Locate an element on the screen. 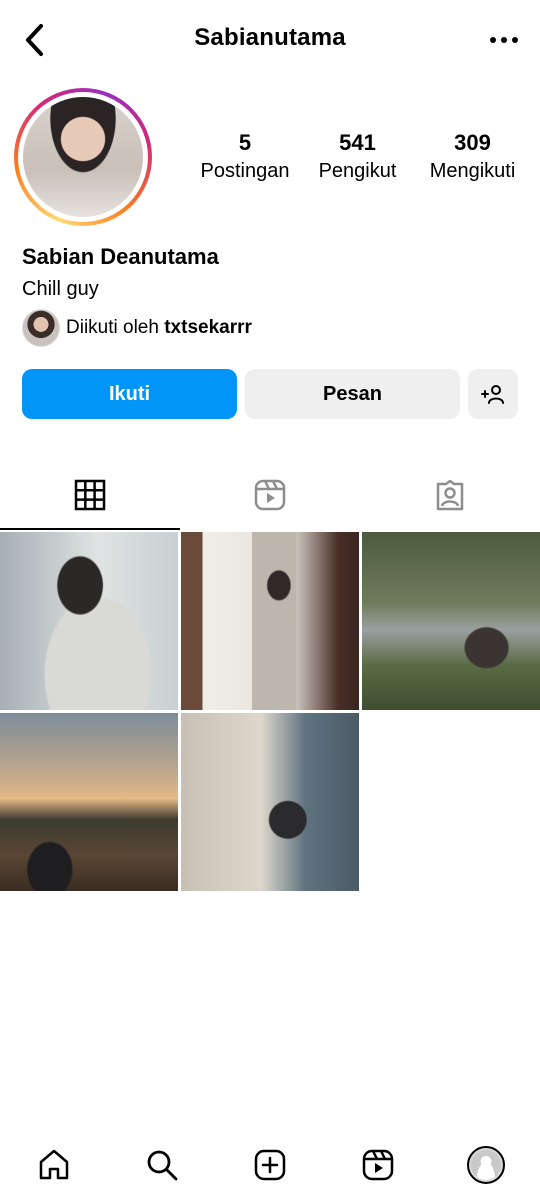 This screenshot has height=1200, width=540. more-options-button is located at coordinates (504, 40).